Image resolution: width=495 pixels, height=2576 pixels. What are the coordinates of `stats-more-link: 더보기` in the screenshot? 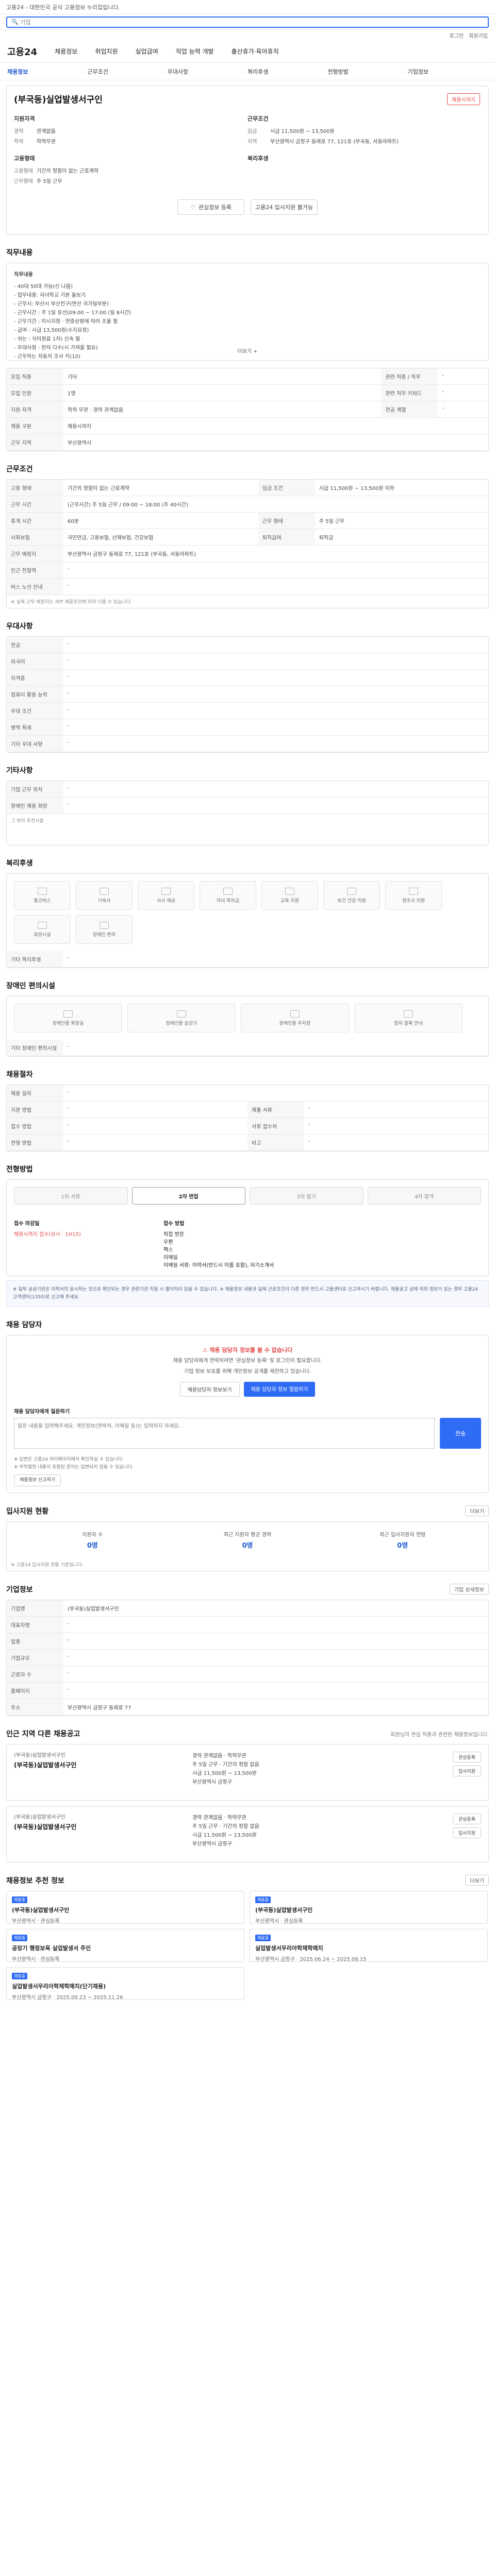 It's located at (477, 1510).